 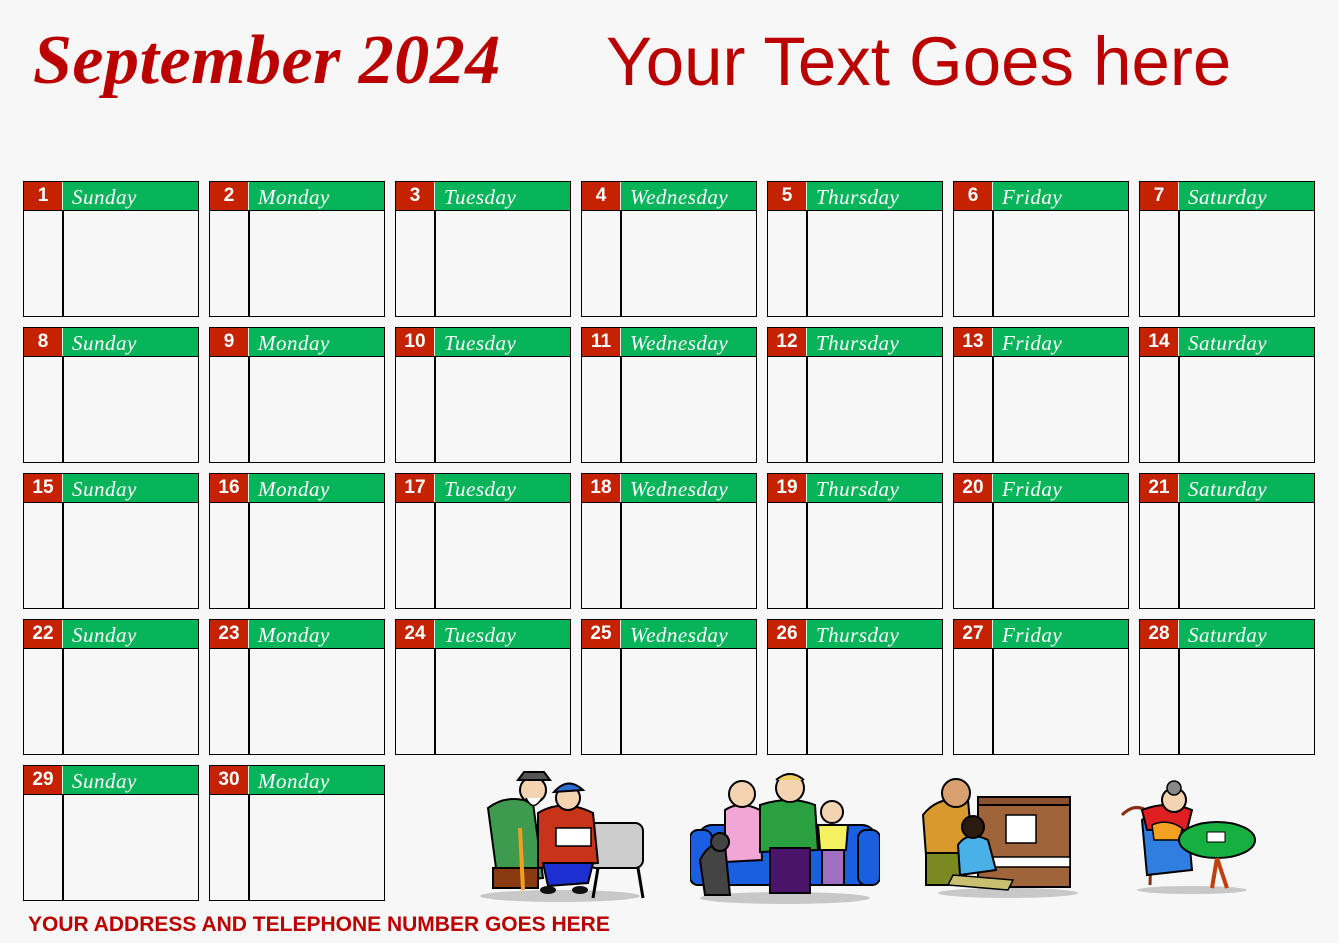 What do you see at coordinates (973, 634) in the screenshot?
I see `day-number: 27` at bounding box center [973, 634].